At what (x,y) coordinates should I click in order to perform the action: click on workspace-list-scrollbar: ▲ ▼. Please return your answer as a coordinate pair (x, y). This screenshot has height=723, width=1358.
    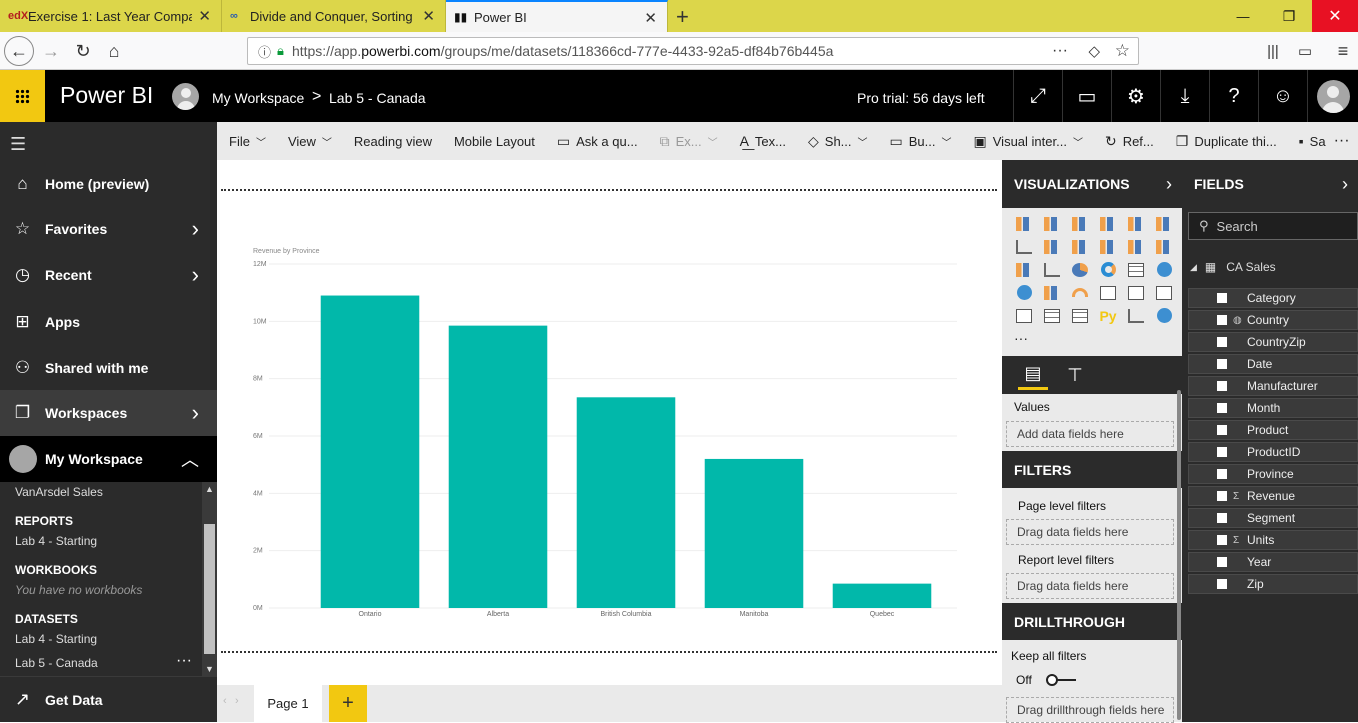
    Looking at the image, I should click on (209, 579).